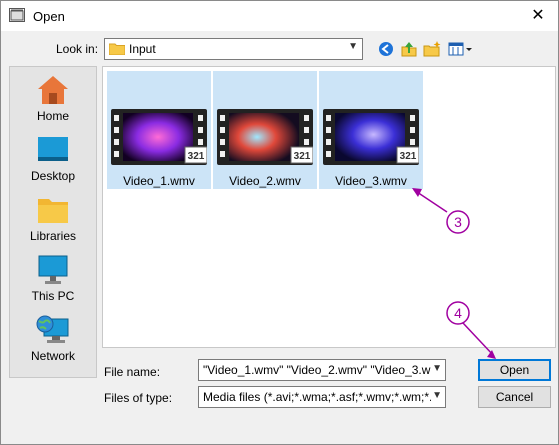 Image resolution: width=559 pixels, height=445 pixels. What do you see at coordinates (454, 273) in the screenshot?
I see `annotation-overlay: 3 4` at bounding box center [454, 273].